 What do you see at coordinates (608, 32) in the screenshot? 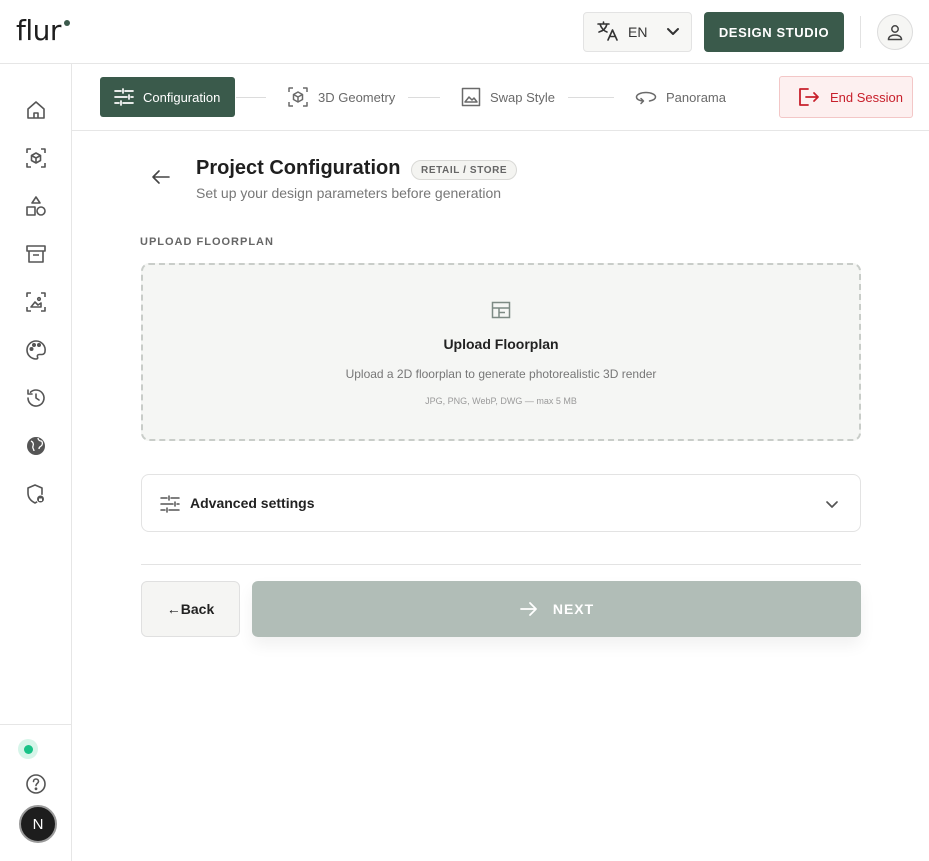
I see `translate-icon` at bounding box center [608, 32].